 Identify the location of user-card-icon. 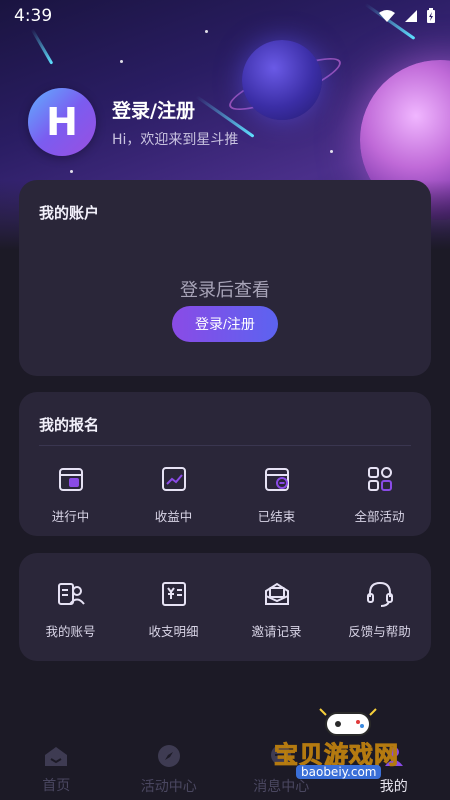
(71, 596).